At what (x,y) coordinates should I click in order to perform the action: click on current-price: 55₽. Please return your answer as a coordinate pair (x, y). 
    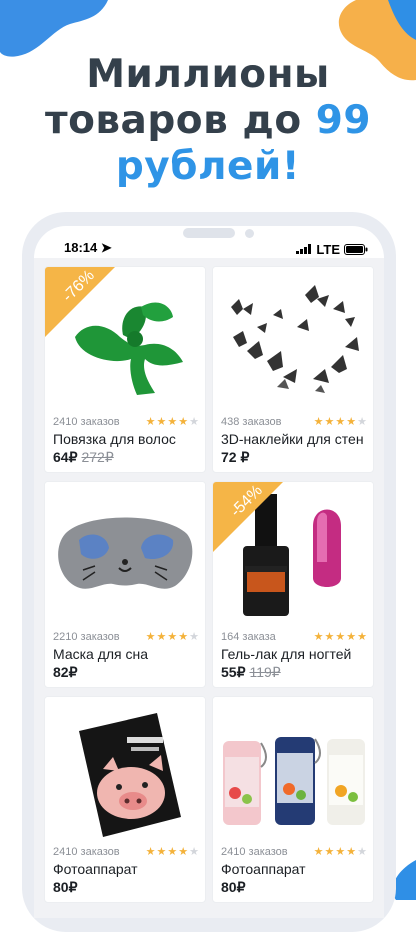
    Looking at the image, I should click on (233, 672).